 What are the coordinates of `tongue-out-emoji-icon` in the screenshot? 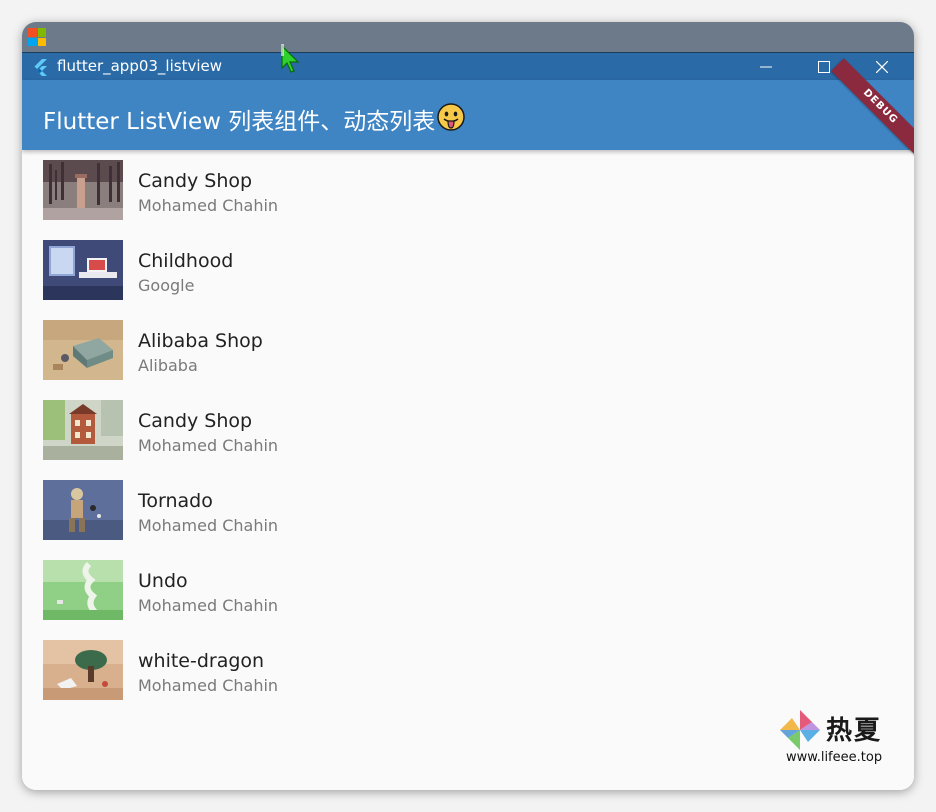 It's located at (451, 117).